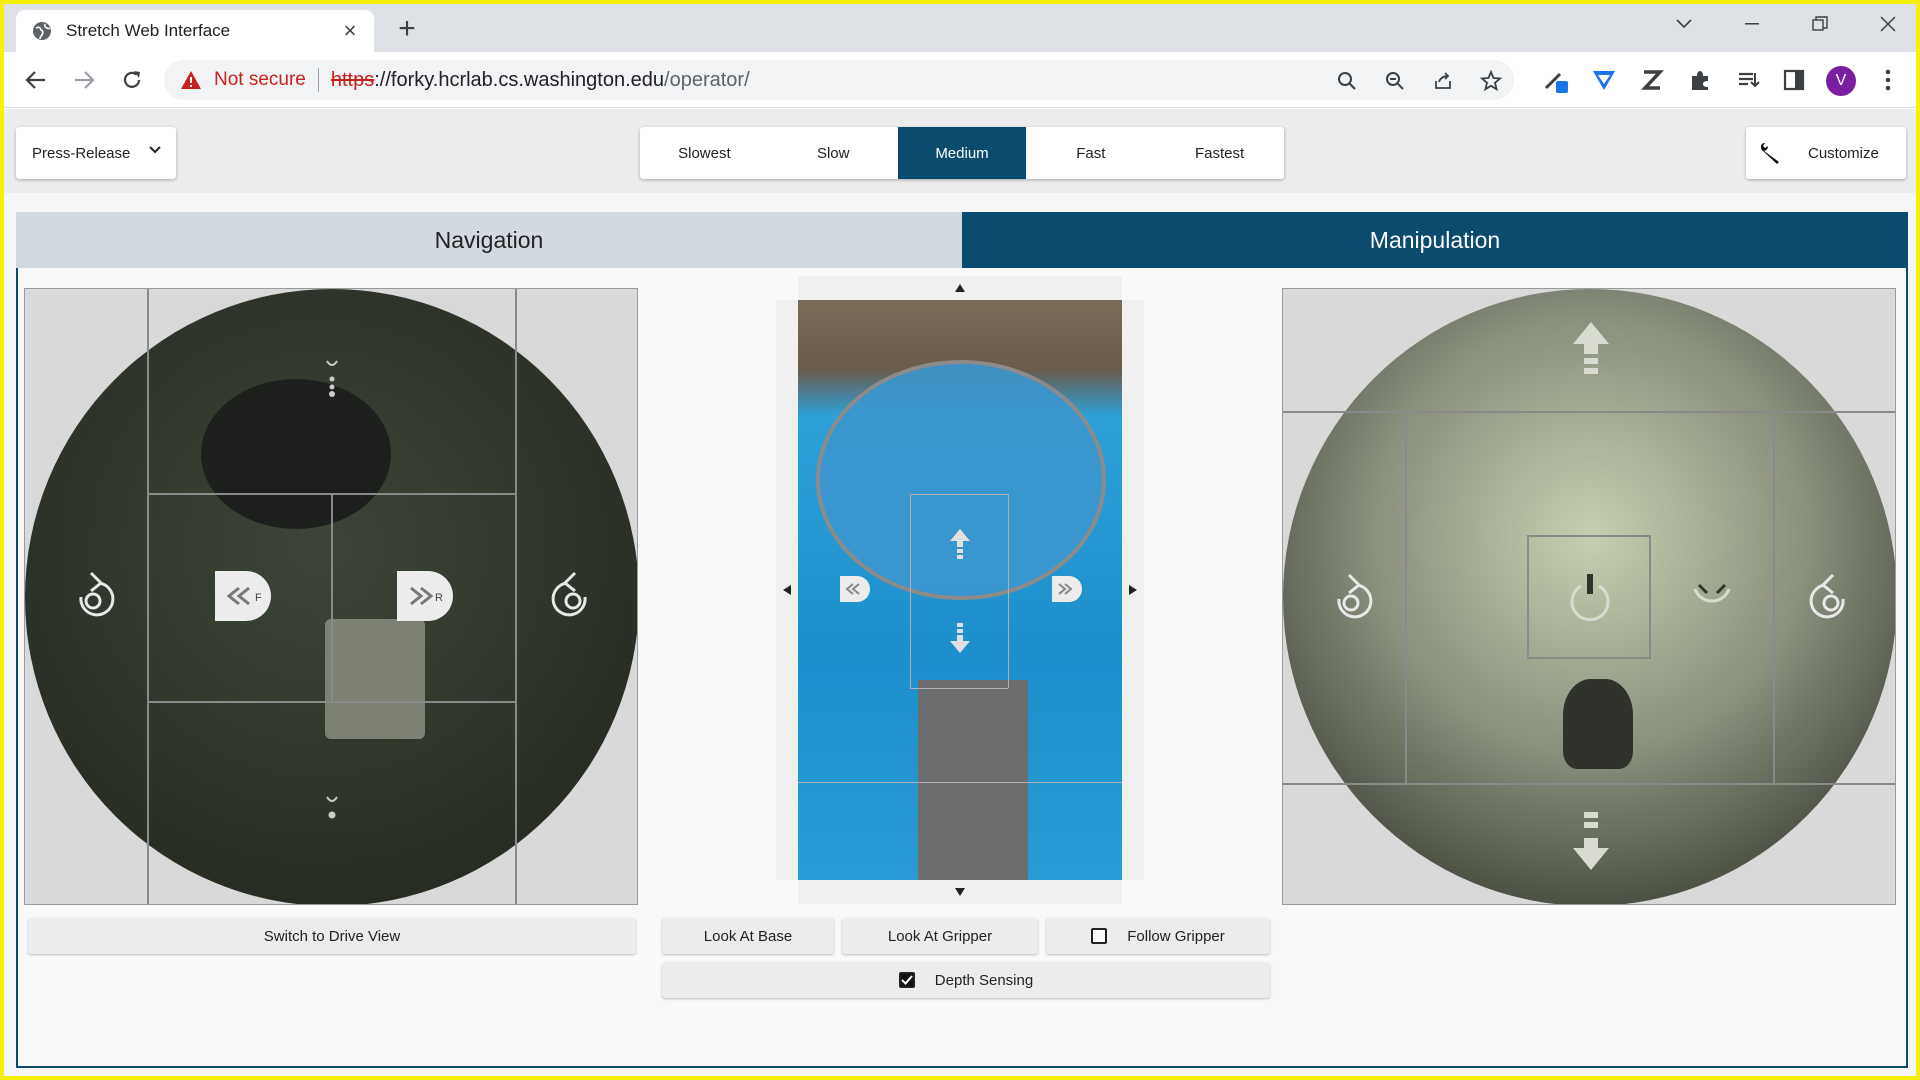  Describe the element at coordinates (960, 288) in the screenshot. I see `tilt-up-button` at that location.